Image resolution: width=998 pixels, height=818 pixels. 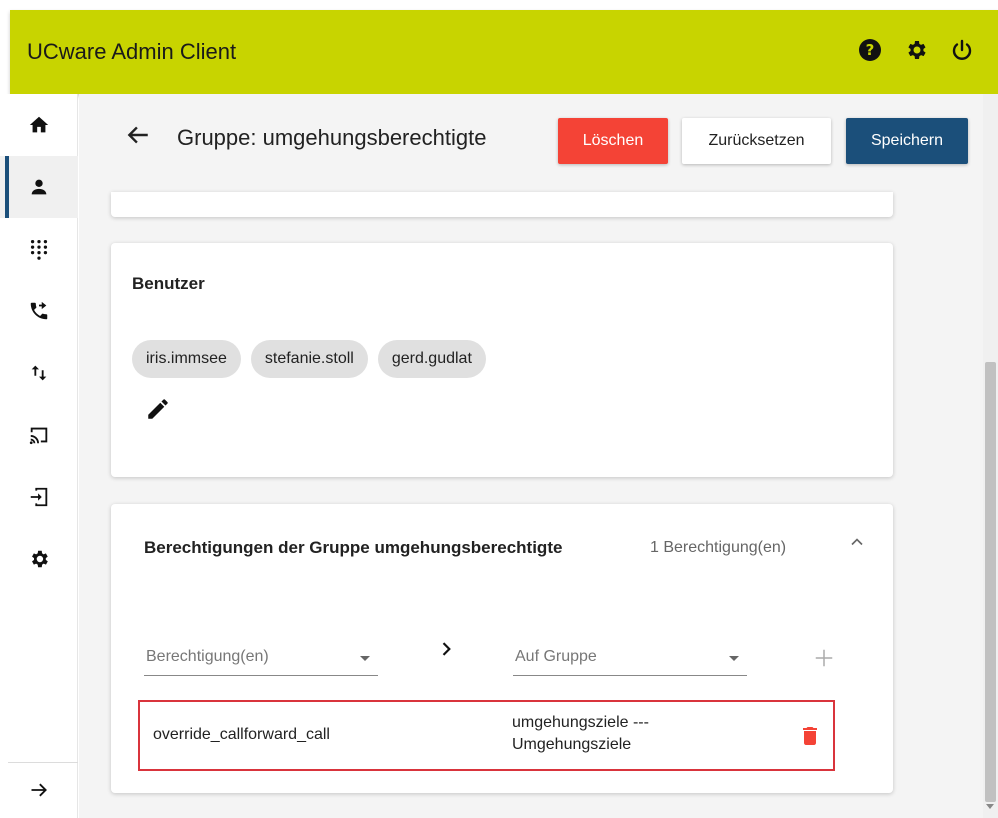 I want to click on app-title: UCware Admin Client, so click(x=132, y=51).